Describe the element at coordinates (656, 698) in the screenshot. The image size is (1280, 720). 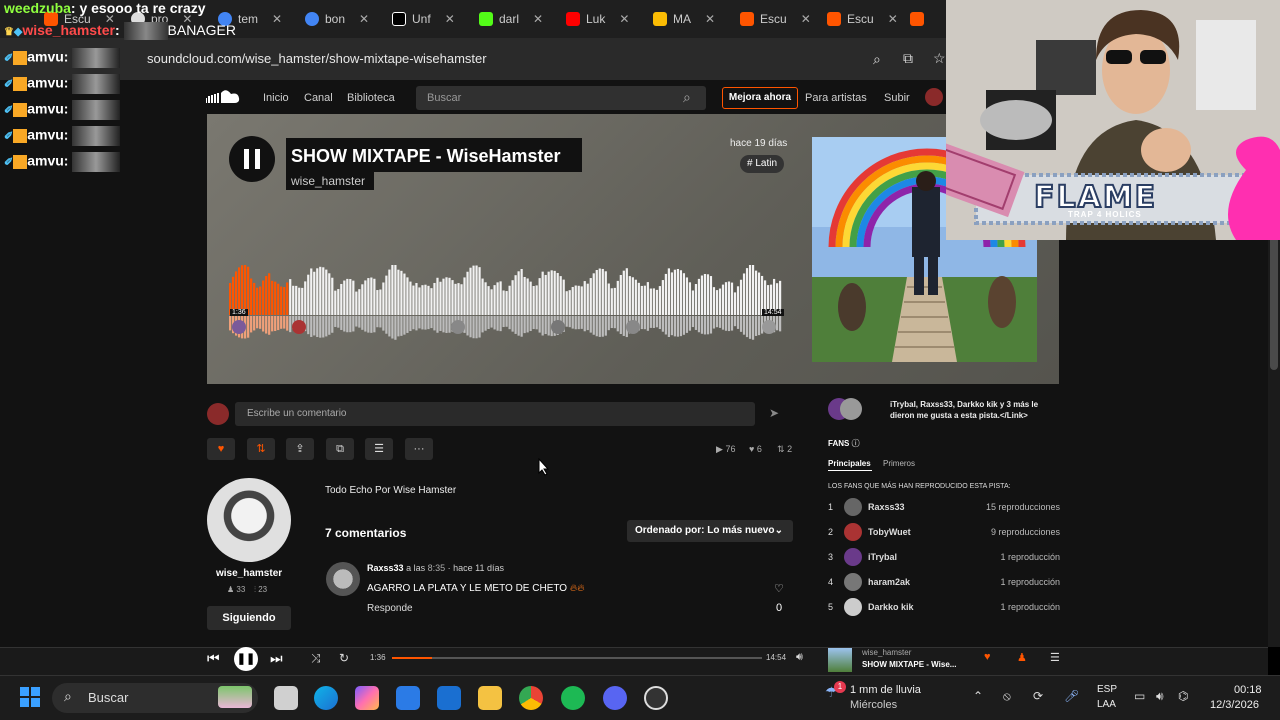
I see `obs-icon` at that location.